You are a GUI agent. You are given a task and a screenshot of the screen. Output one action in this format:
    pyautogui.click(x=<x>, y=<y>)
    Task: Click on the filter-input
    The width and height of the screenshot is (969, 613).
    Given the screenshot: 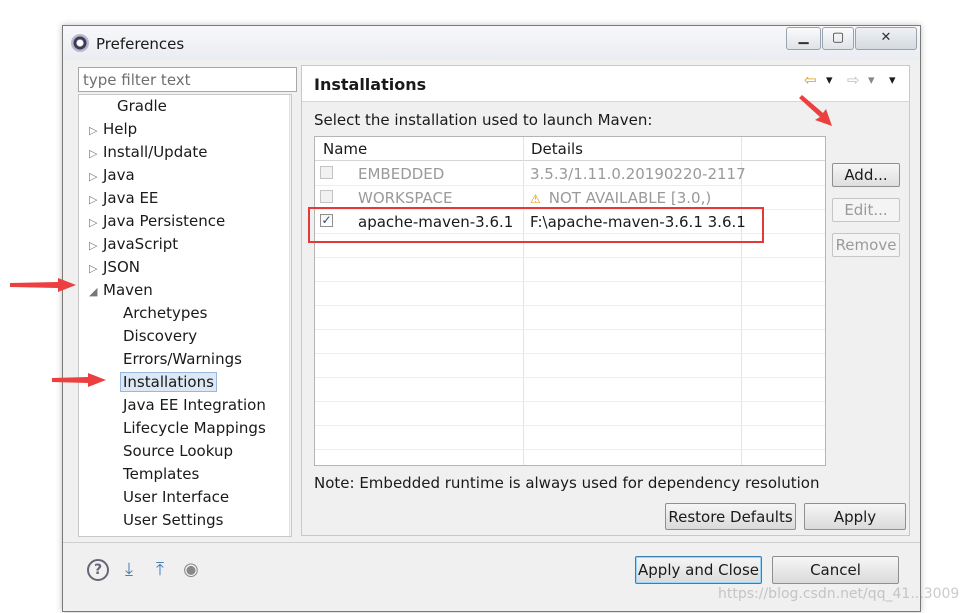 What is the action you would take?
    pyautogui.click(x=187, y=79)
    